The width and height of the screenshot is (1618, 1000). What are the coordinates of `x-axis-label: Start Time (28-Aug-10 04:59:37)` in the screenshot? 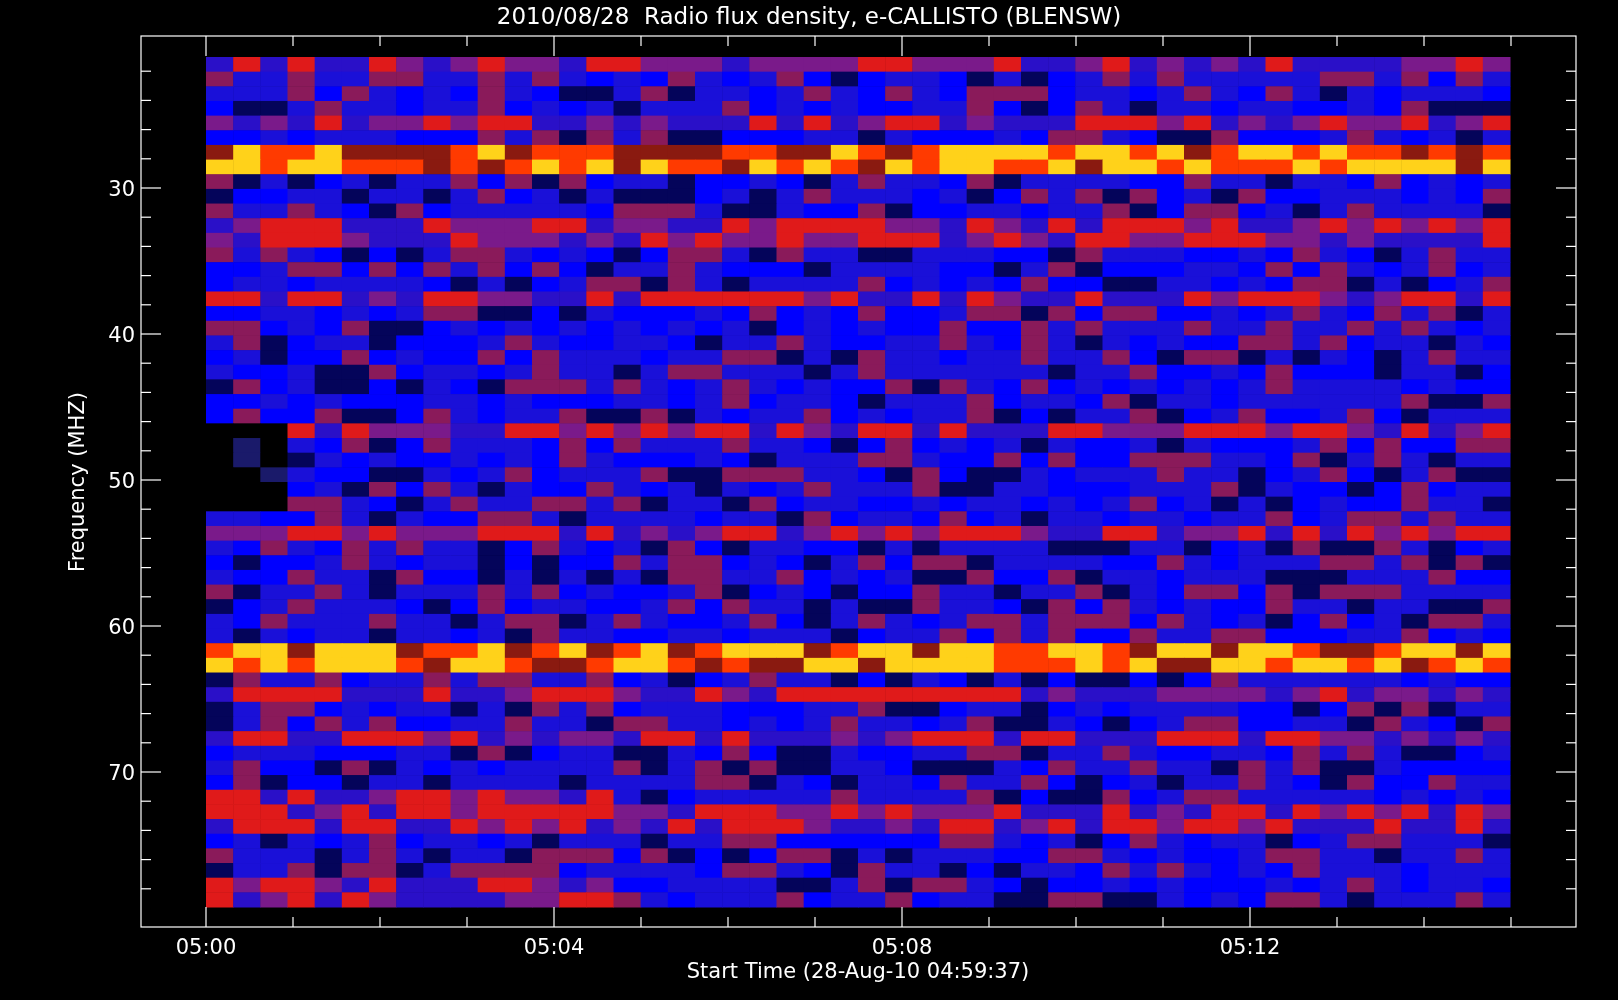 It's located at (858, 971).